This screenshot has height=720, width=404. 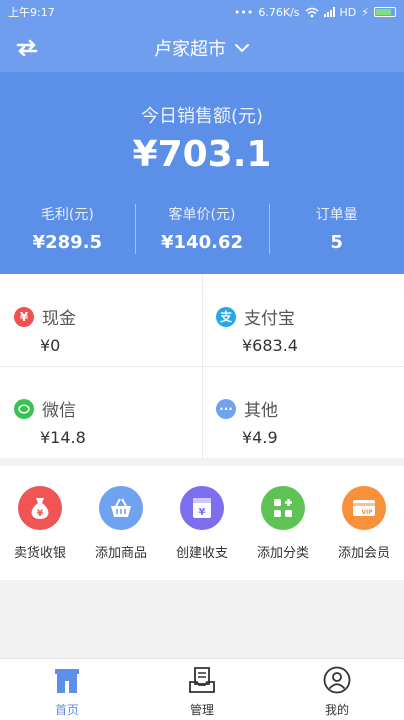 I want to click on payment-value: ¥683.4, so click(x=270, y=345).